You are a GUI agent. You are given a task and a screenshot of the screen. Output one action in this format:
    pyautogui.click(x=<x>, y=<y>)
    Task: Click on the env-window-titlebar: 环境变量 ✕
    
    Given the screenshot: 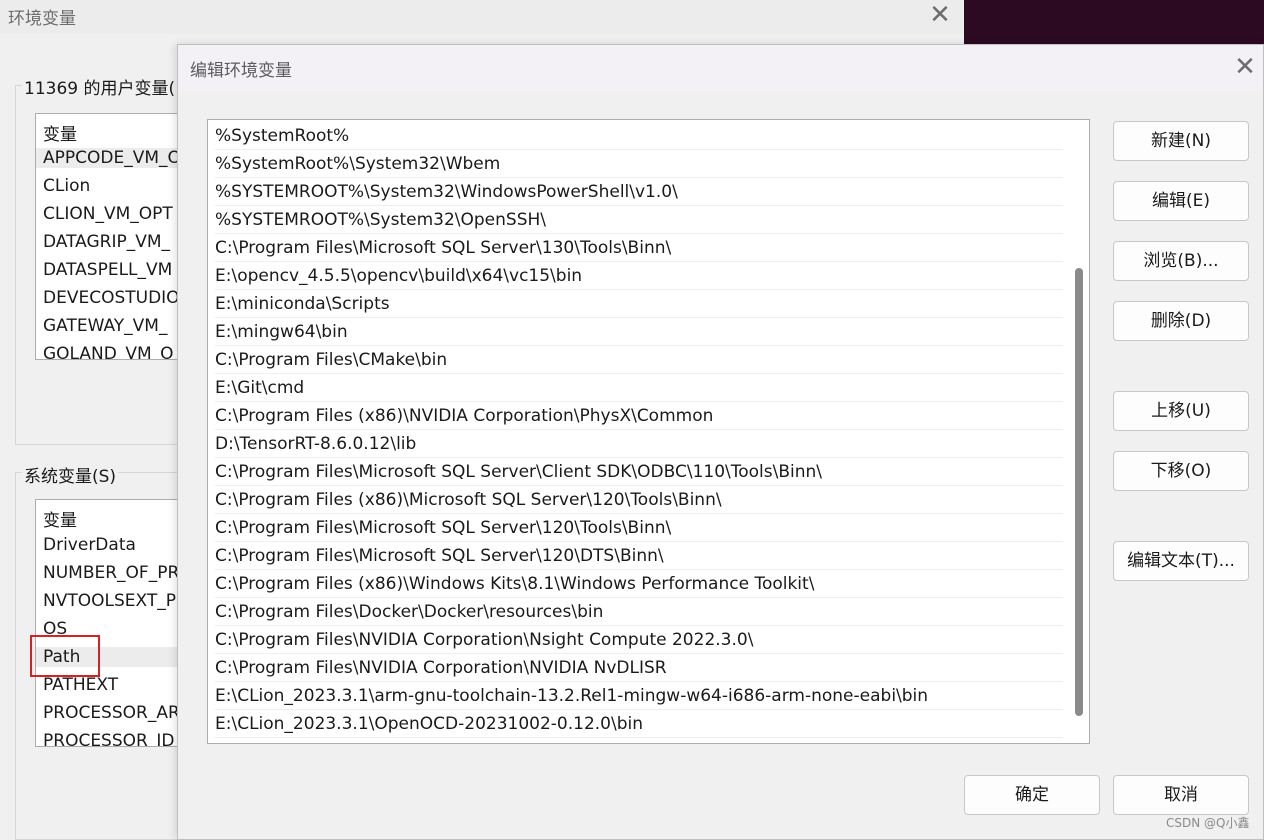 What is the action you would take?
    pyautogui.click(x=482, y=17)
    